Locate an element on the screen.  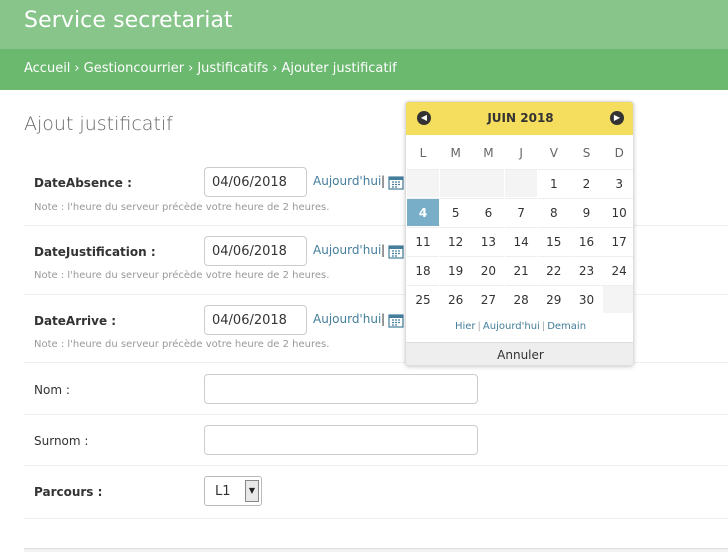
cancel-button: Annuler is located at coordinates (519, 353).